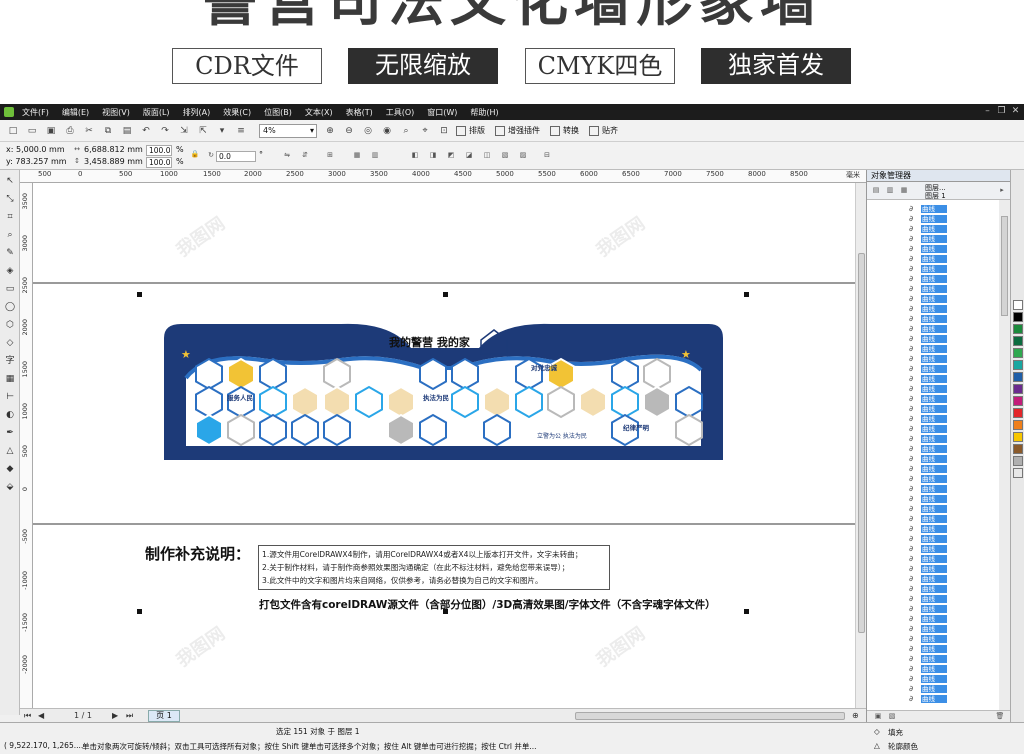 Image resolution: width=1024 pixels, height=754 pixels. Describe the element at coordinates (10, 433) in the screenshot. I see `eyedropper-tool-icon: ✒` at that location.